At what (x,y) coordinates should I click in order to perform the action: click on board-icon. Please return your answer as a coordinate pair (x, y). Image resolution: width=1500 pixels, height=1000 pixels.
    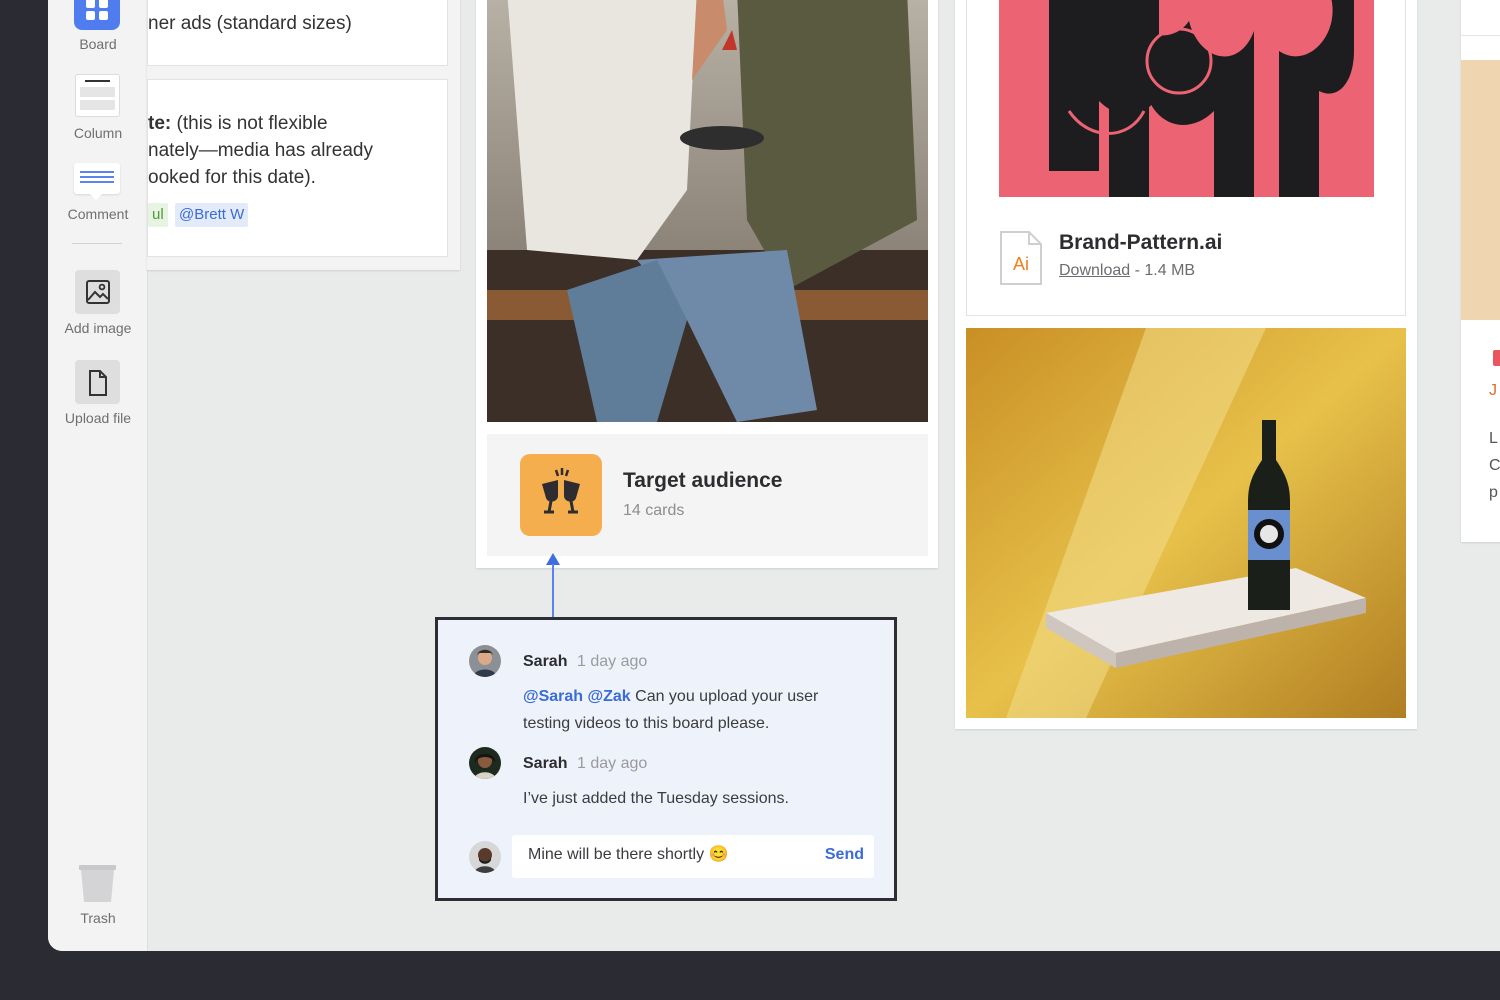
    Looking at the image, I should click on (97, 15).